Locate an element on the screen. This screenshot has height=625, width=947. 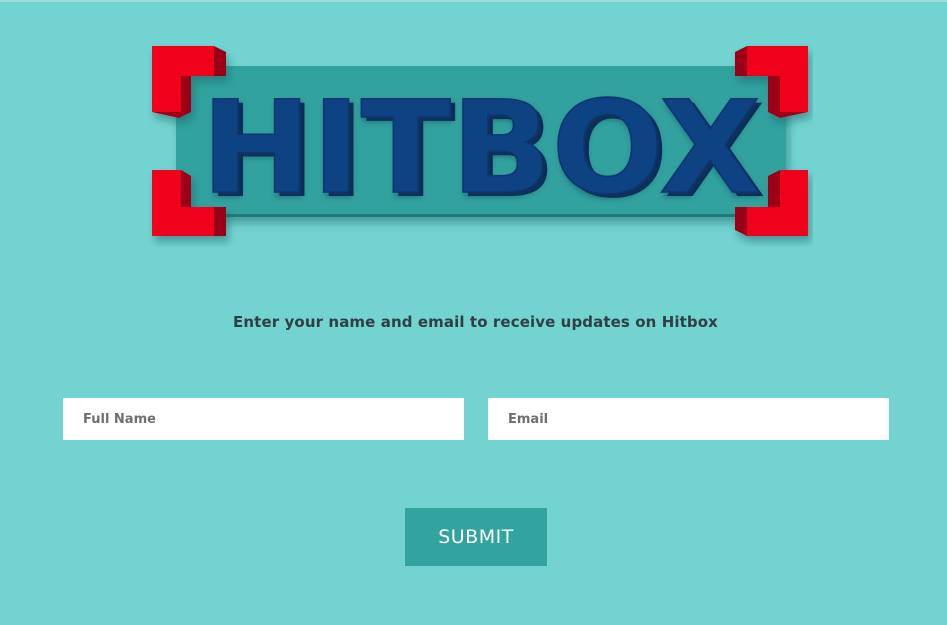
full-name-field is located at coordinates (263, 419).